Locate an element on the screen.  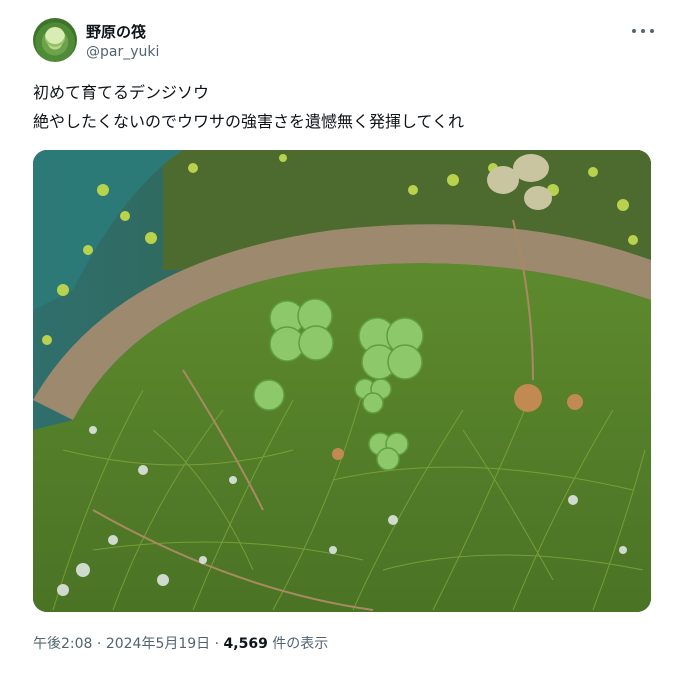
view-count: 4,569 is located at coordinates (245, 644).